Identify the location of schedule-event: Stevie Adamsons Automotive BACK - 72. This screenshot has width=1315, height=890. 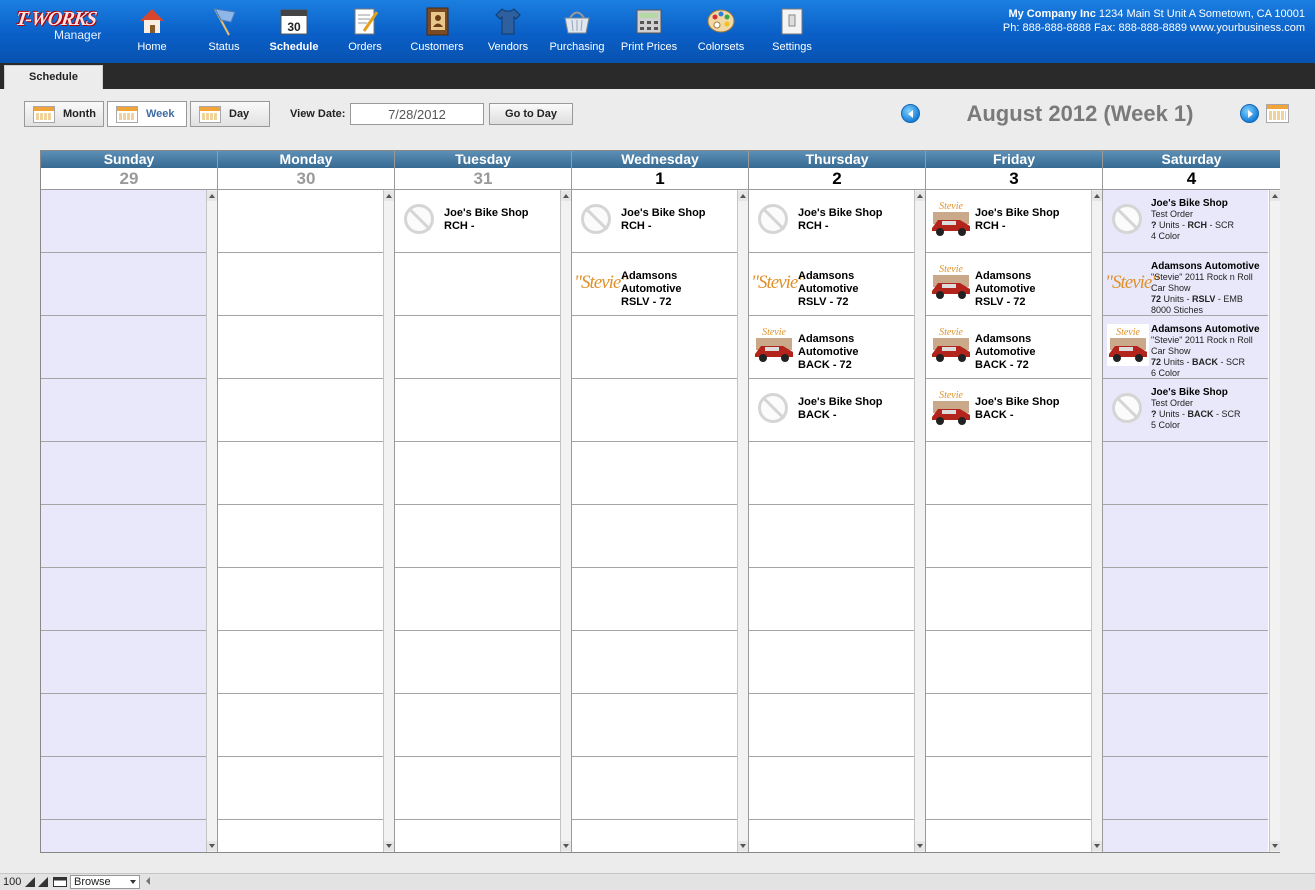
(831, 347).